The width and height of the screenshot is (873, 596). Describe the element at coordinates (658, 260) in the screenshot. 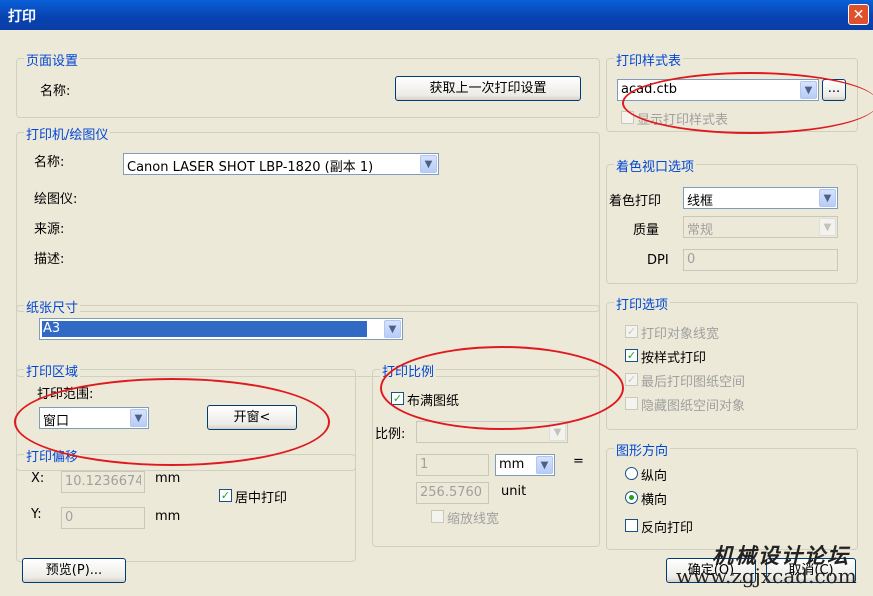

I see `dpi-label: DPI` at that location.